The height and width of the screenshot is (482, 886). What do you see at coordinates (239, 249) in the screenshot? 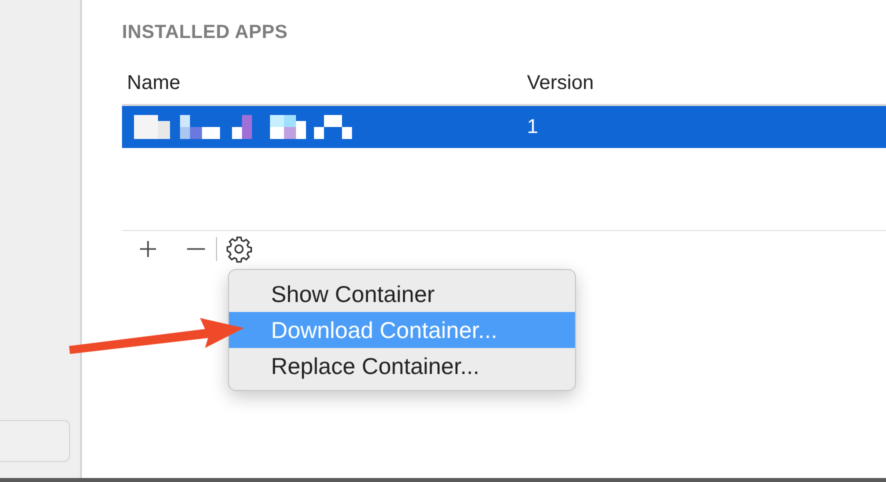
I see `gear-icon` at bounding box center [239, 249].